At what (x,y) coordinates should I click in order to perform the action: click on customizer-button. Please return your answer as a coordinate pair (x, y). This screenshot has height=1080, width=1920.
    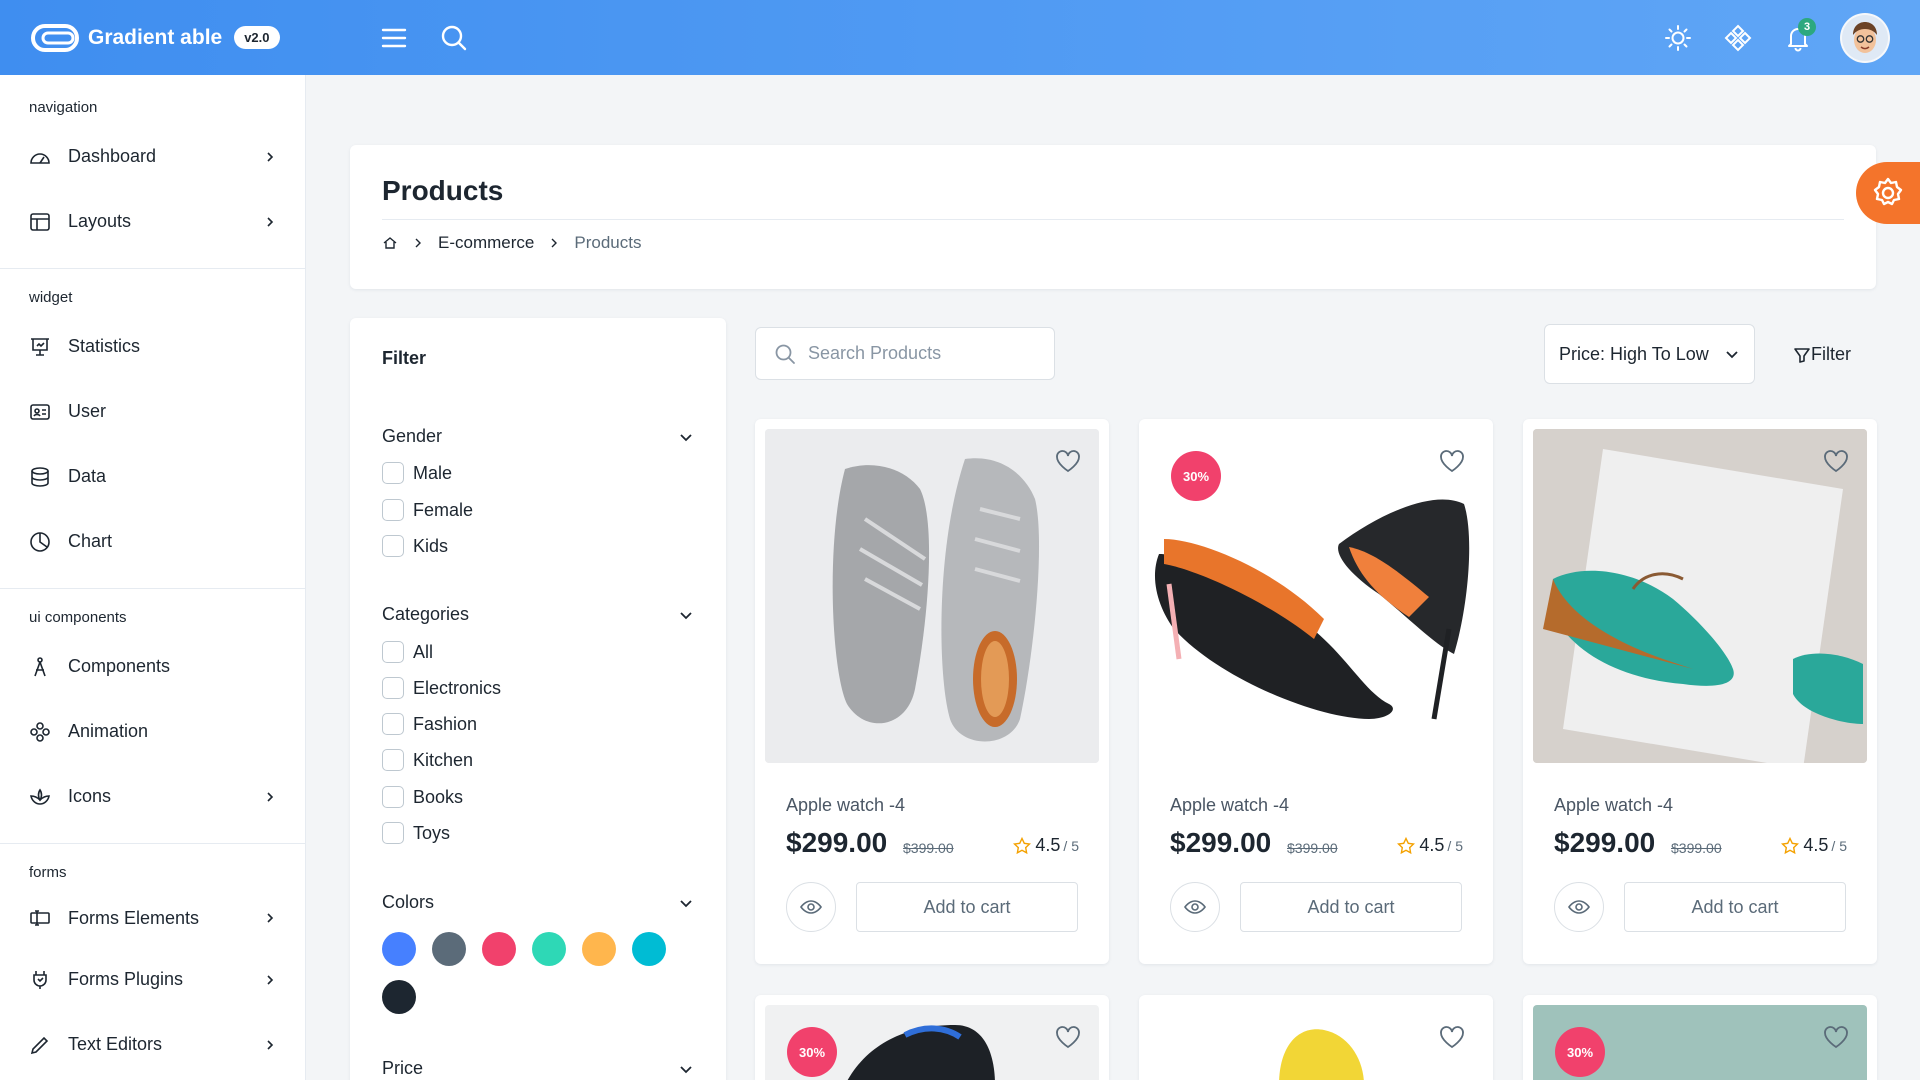
    Looking at the image, I should click on (1888, 193).